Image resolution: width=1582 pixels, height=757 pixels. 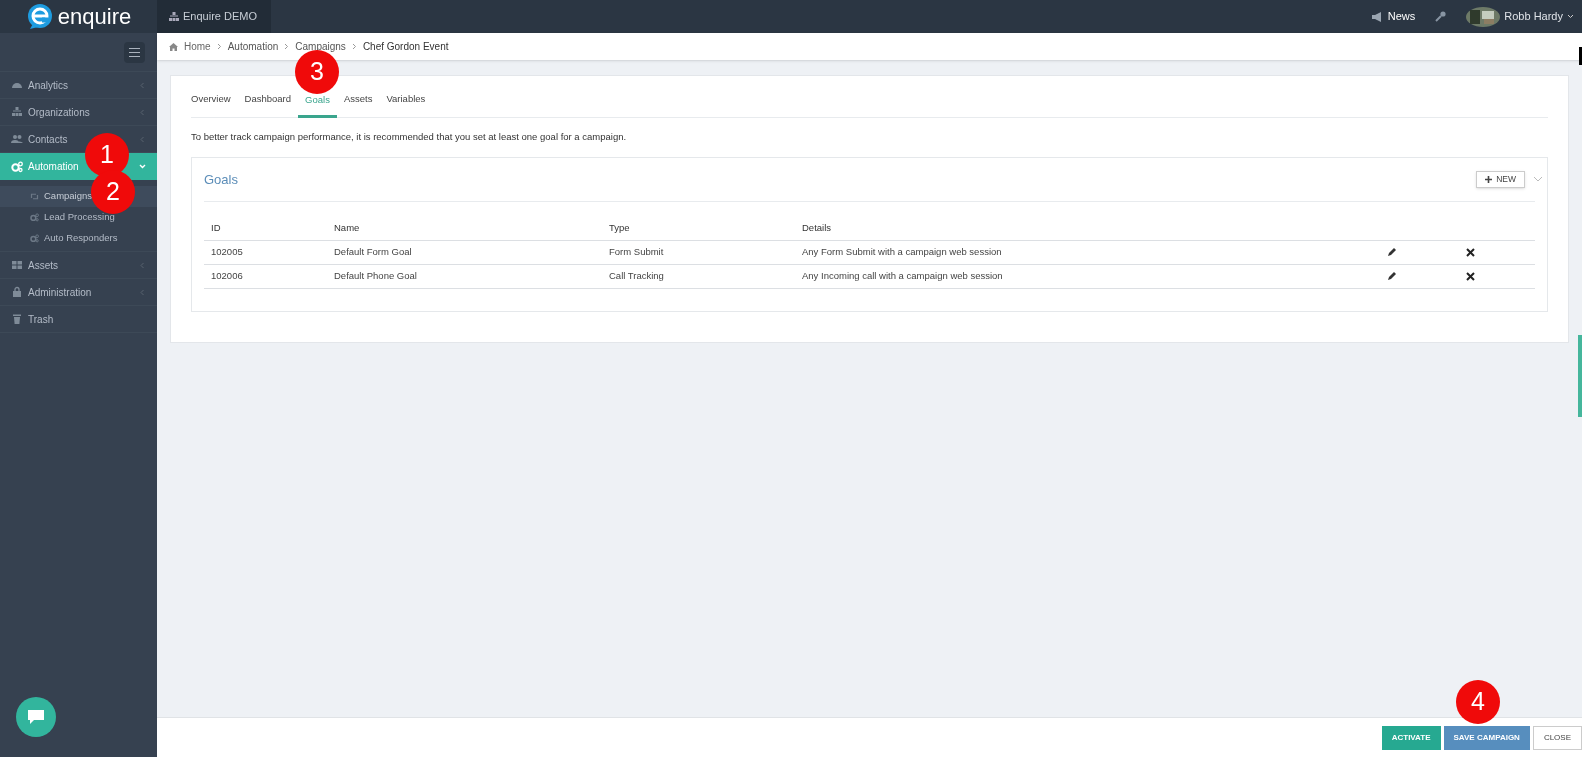 I want to click on tab: Overview, so click(x=211, y=104).